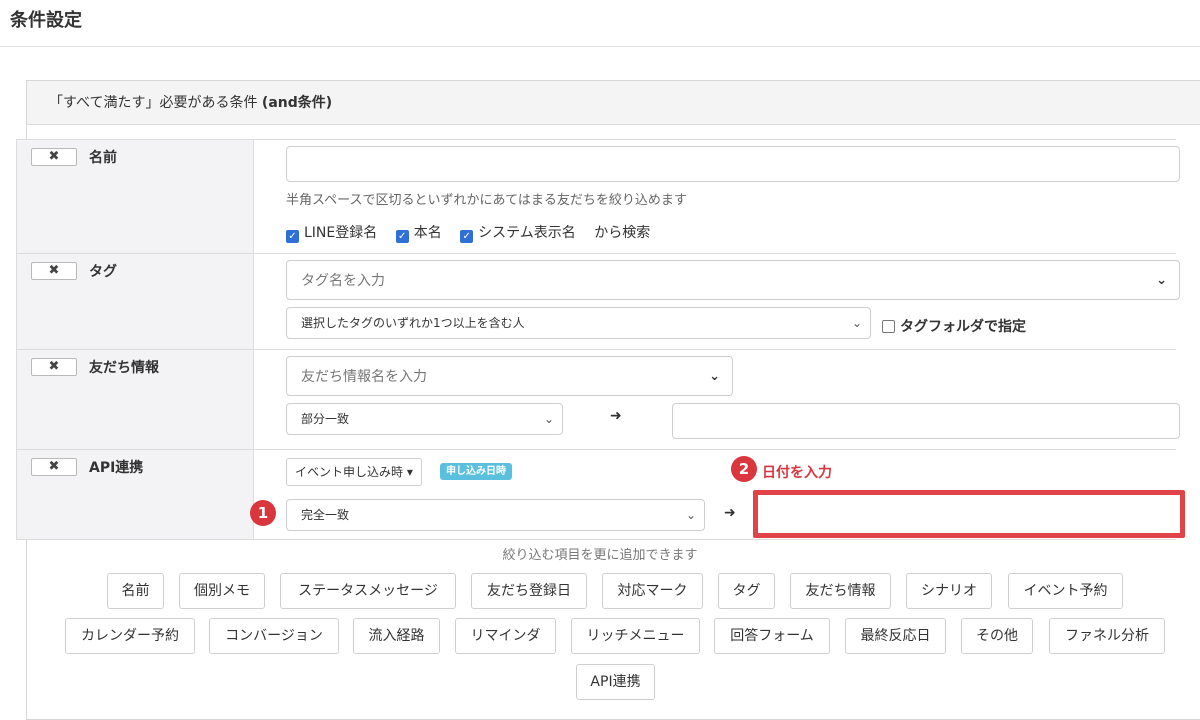 The image size is (1200, 720). I want to click on friend-info-value-input, so click(926, 421).